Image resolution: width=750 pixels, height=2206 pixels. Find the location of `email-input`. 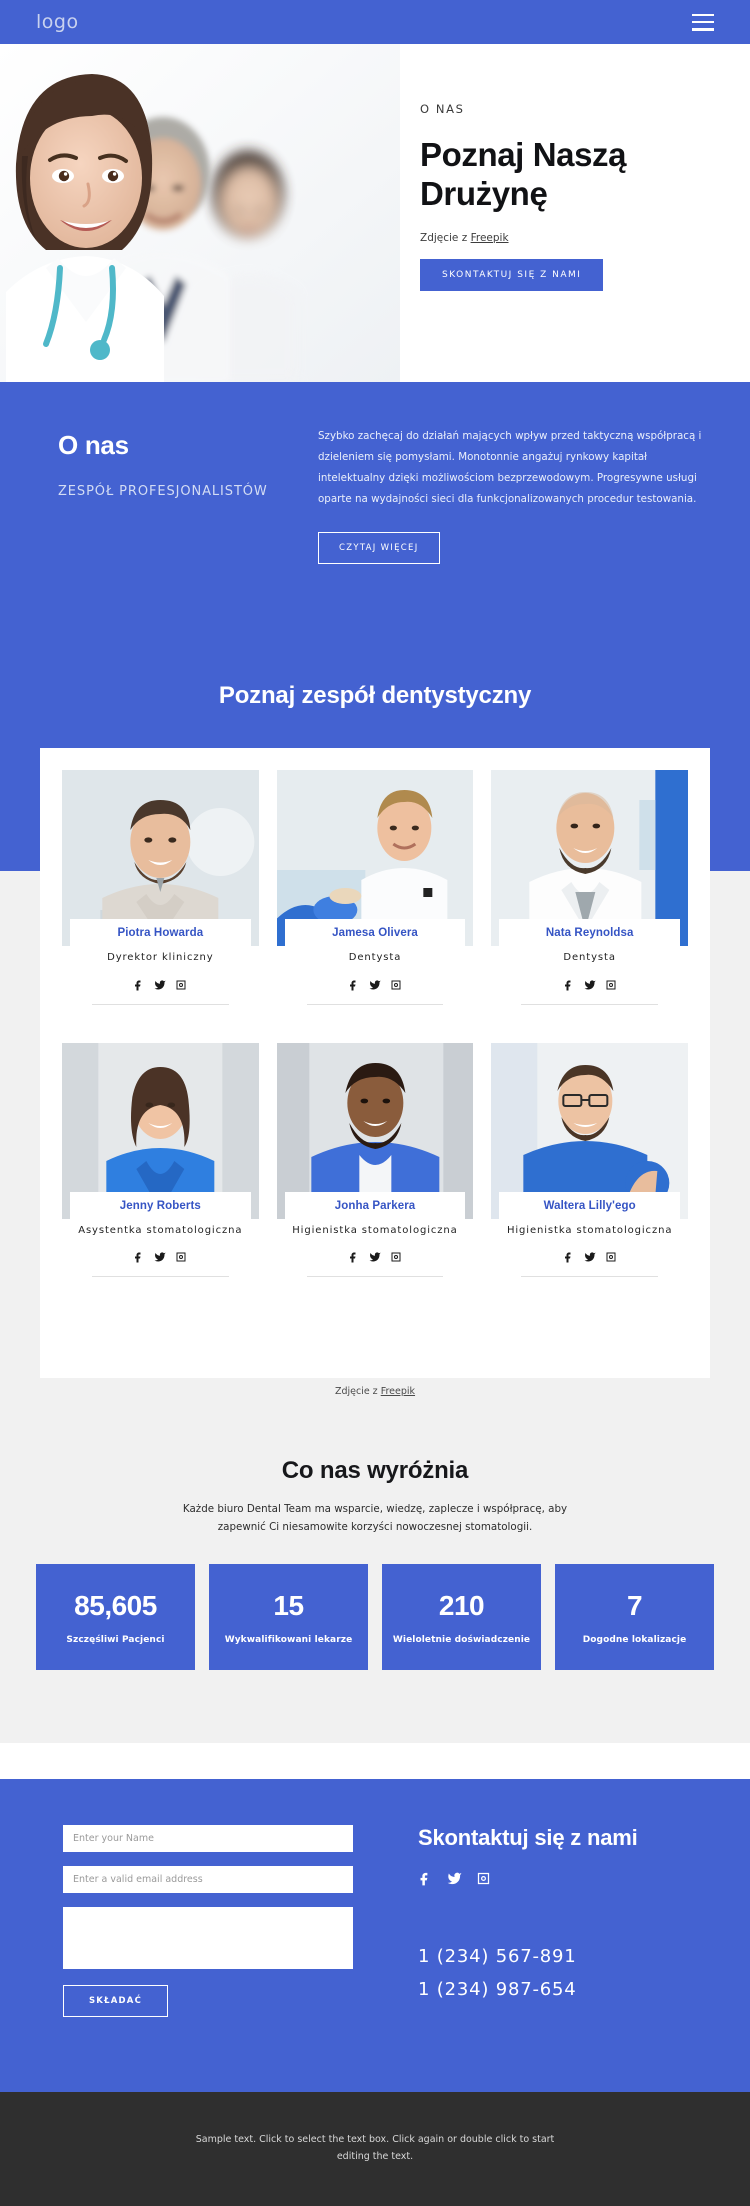

email-input is located at coordinates (208, 1879).